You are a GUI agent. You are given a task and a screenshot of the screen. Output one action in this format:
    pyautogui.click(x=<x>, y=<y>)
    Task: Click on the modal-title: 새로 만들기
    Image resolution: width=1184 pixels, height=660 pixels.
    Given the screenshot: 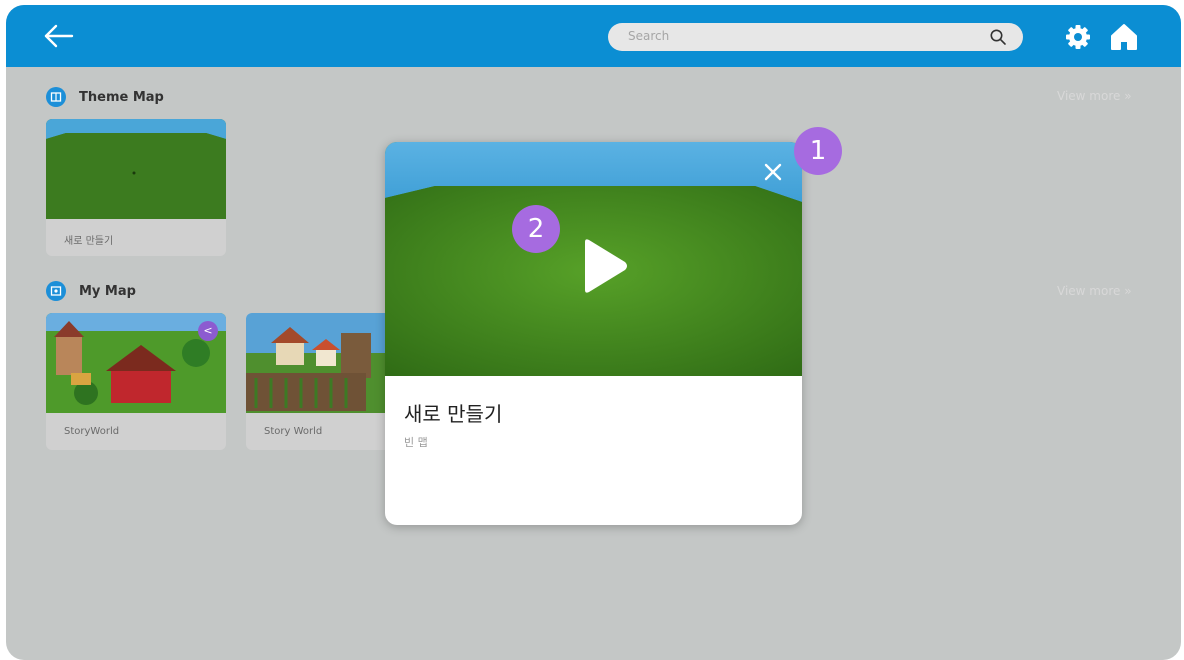 What is the action you would take?
    pyautogui.click(x=453, y=414)
    